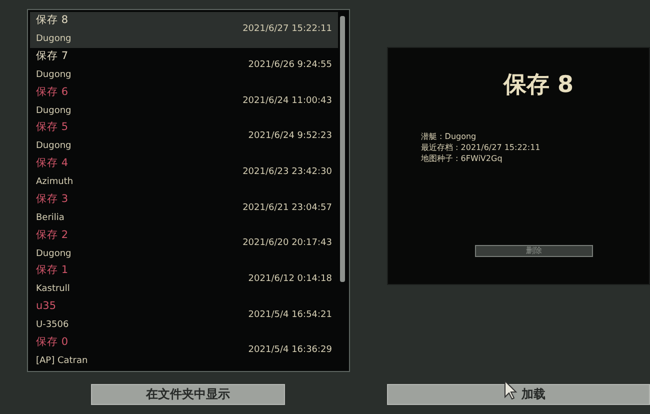 The height and width of the screenshot is (414, 650). What do you see at coordinates (184, 208) in the screenshot?
I see `save-row: 保存 3 Berilia 2021/6/21 23:04:57` at bounding box center [184, 208].